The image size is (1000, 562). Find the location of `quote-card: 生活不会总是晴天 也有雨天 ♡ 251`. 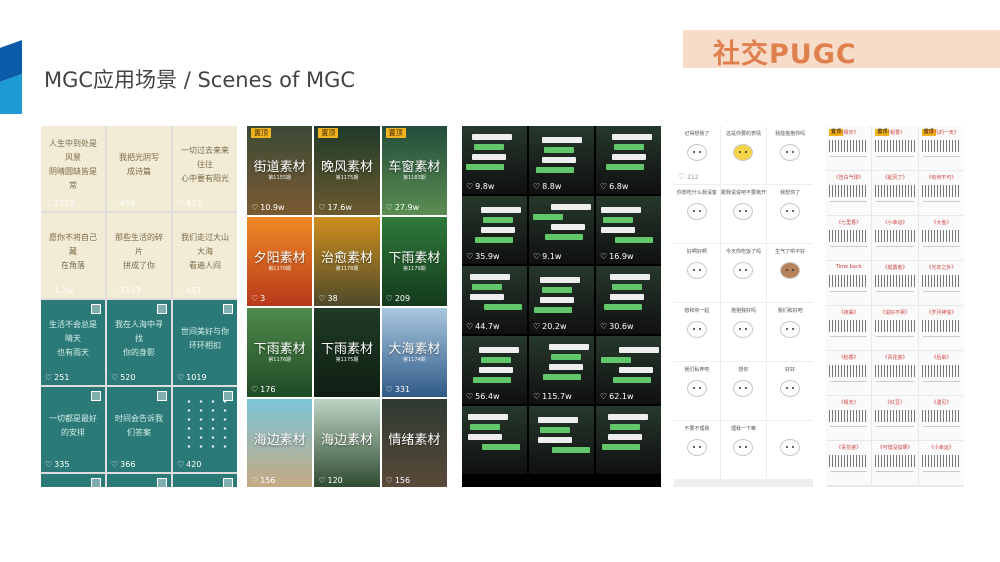

quote-card: 生活不会总是晴天 也有雨天 ♡ 251 is located at coordinates (73, 342).